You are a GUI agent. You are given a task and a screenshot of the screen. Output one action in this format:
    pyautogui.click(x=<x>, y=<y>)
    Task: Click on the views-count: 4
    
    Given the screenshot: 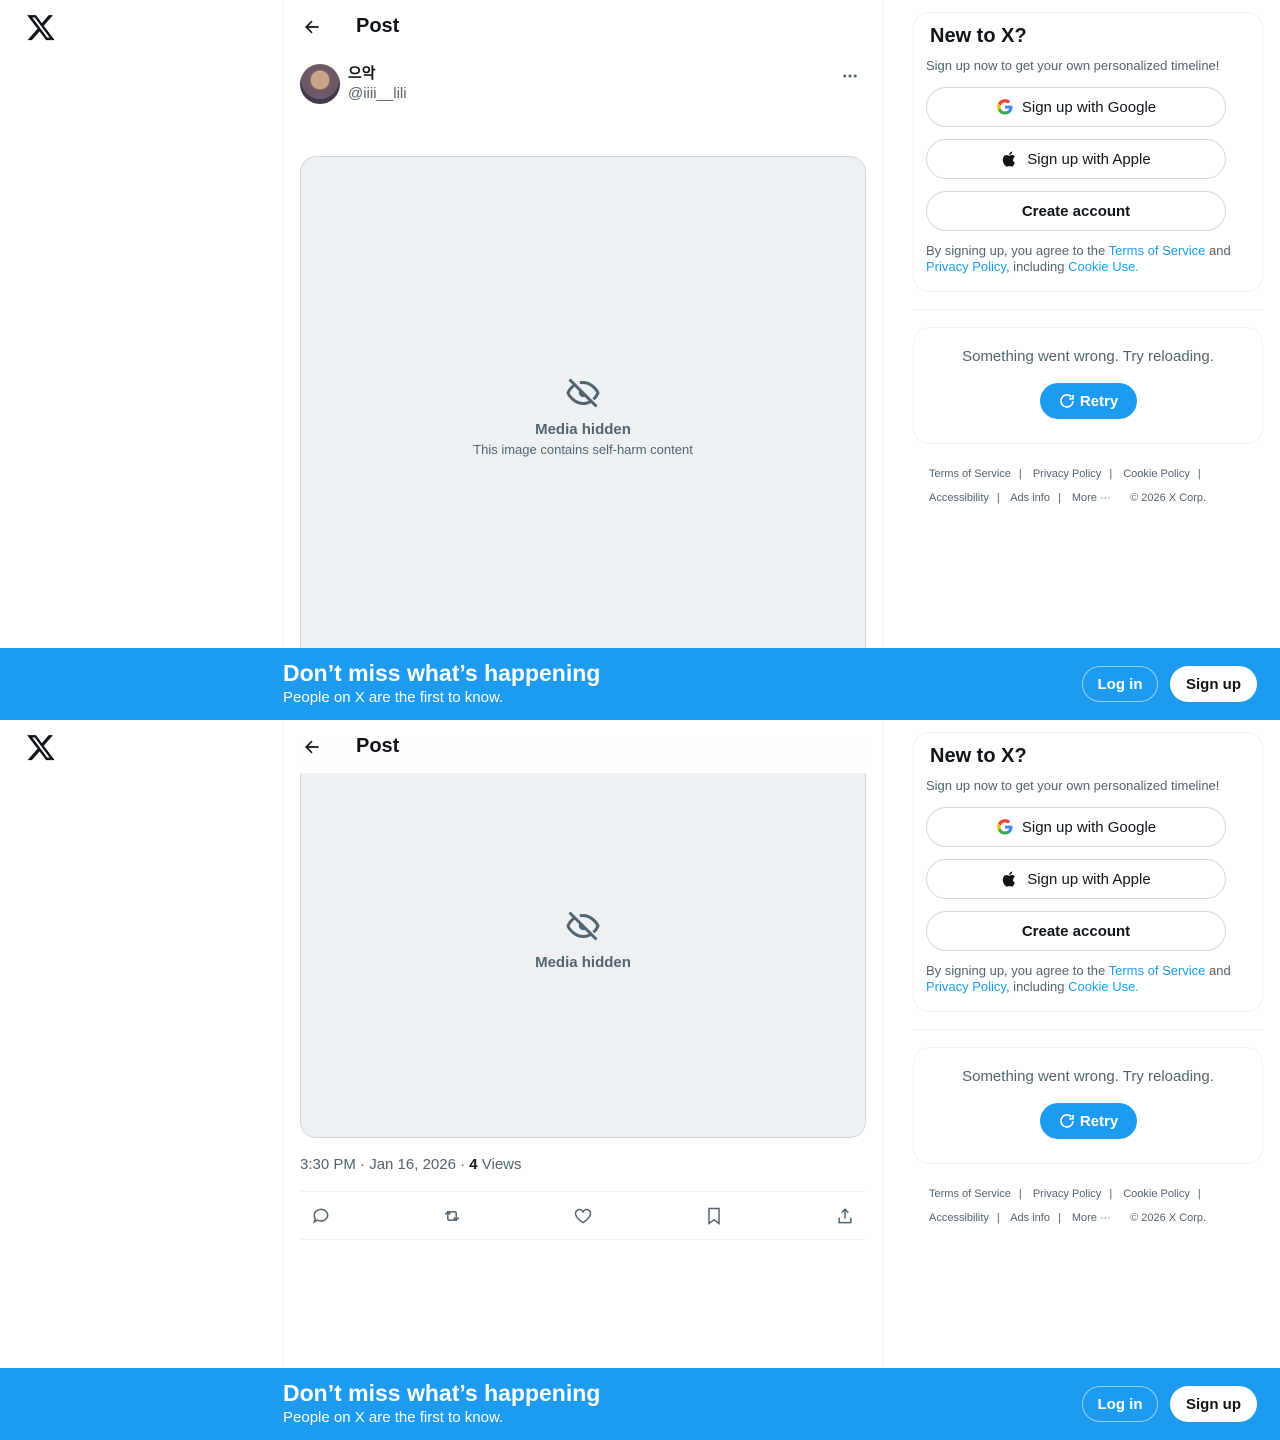 What is the action you would take?
    pyautogui.click(x=473, y=1164)
    